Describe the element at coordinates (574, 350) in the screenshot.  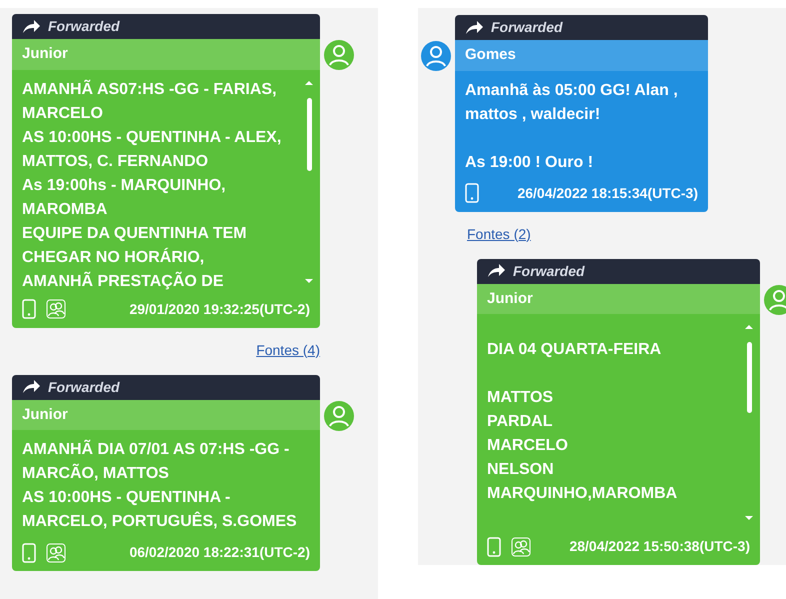
I see `message-text: DIA 04 QUARTA-FEIRA` at that location.